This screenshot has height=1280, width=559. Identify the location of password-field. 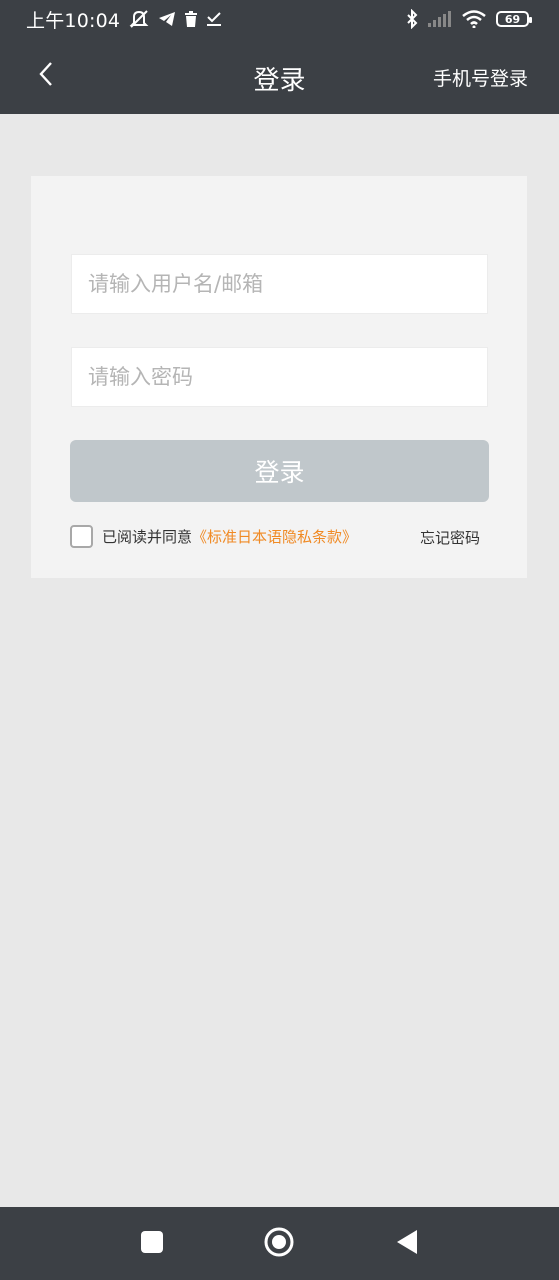
(279, 377).